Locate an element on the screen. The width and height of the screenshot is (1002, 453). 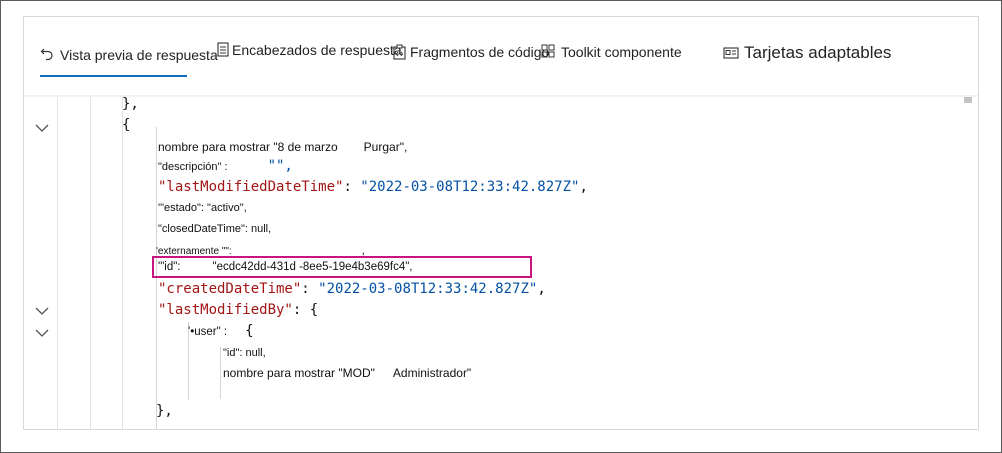
tab-code-snippets: Fragmentos de código is located at coordinates (470, 52).